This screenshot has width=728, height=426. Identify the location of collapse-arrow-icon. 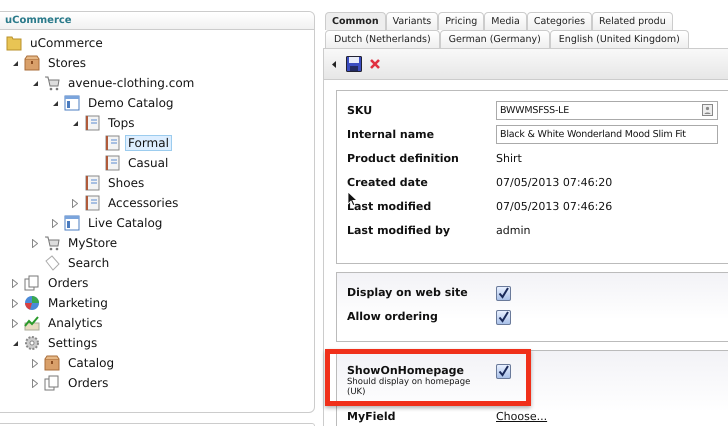
(334, 64).